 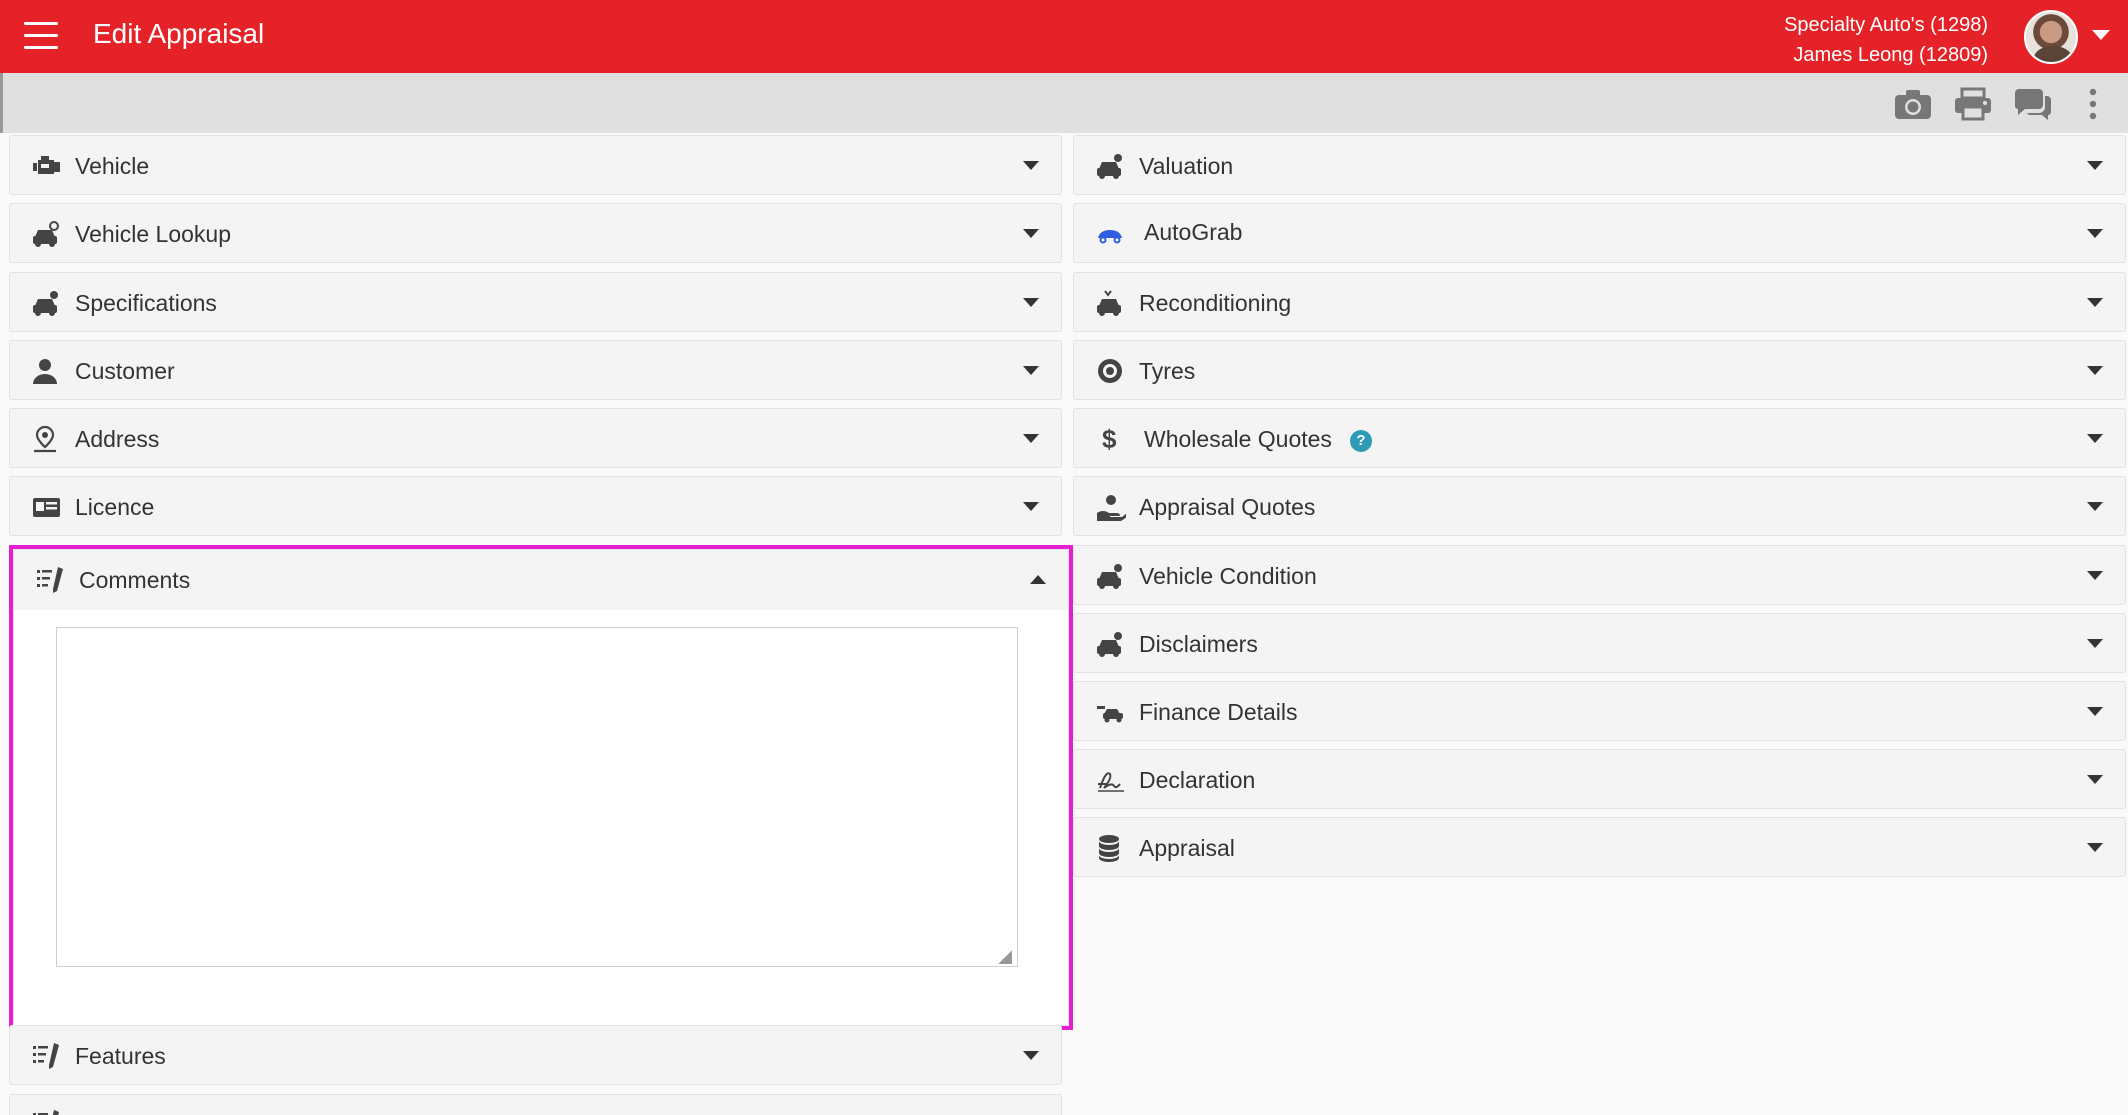 I want to click on more-vert-icon, so click(x=2093, y=104).